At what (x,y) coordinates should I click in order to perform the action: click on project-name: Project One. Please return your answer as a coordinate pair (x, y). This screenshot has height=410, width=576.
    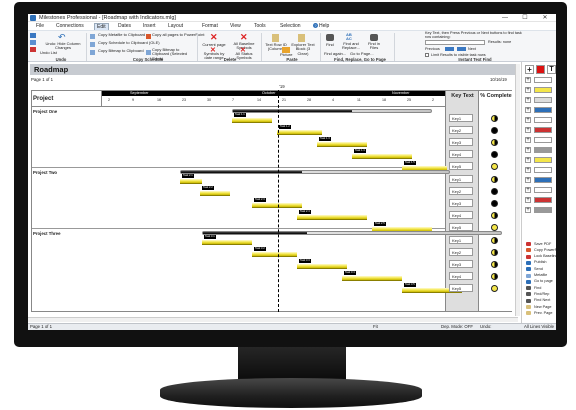
    Looking at the image, I should click on (45, 111).